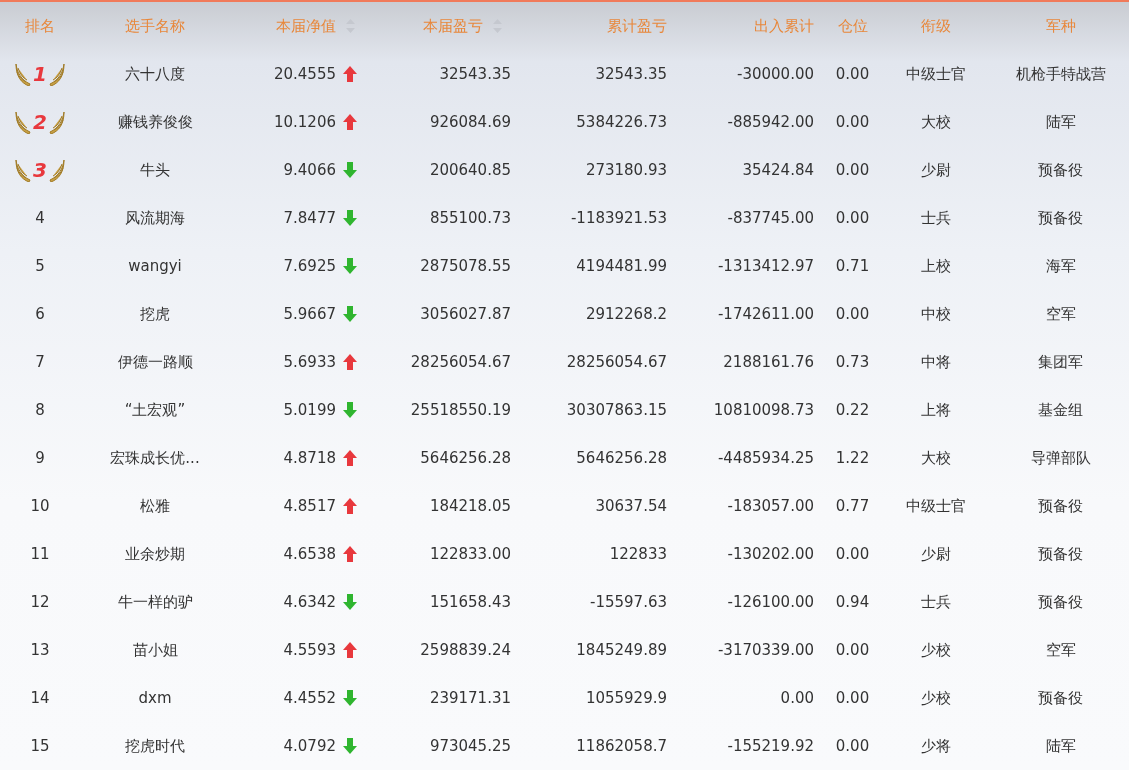 The height and width of the screenshot is (770, 1129). I want to click on table-cell: 4.6538, so click(309, 554).